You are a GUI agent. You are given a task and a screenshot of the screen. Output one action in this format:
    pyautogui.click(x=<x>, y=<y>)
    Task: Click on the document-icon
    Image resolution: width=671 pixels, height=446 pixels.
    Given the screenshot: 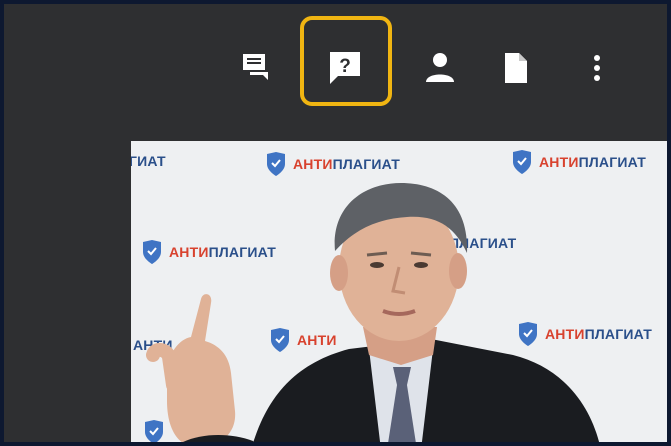 What is the action you would take?
    pyautogui.click(x=516, y=68)
    